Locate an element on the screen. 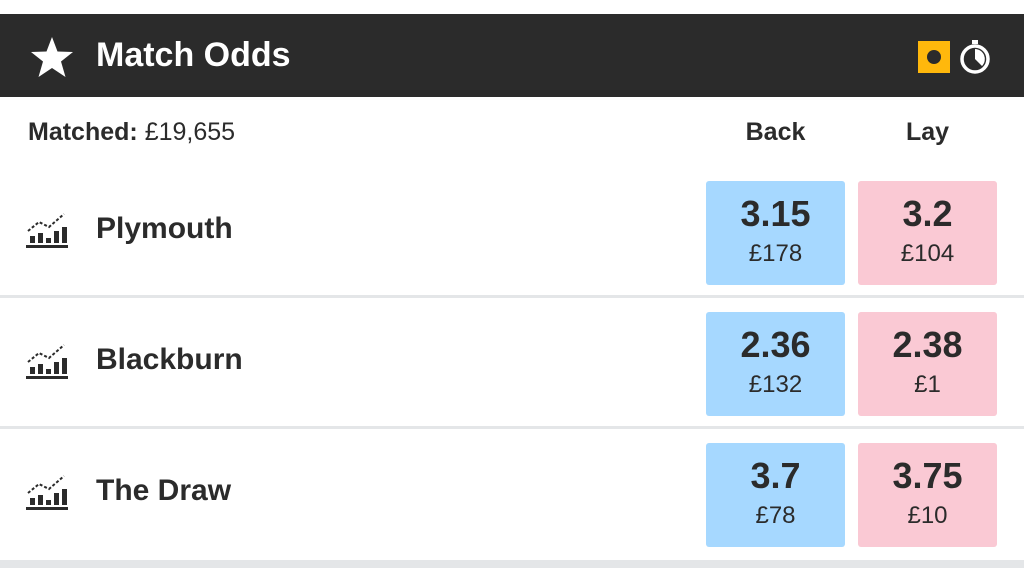  lay-stake: £104 is located at coordinates (927, 253).